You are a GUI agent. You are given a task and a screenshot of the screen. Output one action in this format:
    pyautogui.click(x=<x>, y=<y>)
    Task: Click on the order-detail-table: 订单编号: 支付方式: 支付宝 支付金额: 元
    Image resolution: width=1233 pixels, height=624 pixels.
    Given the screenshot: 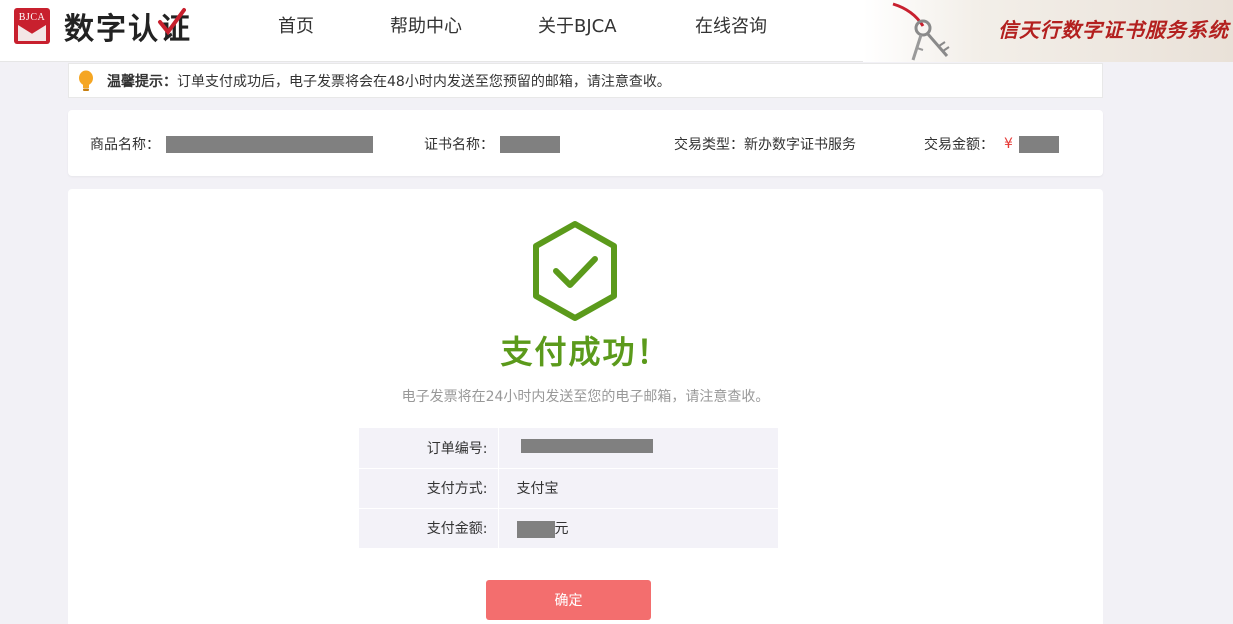 What is the action you would take?
    pyautogui.click(x=568, y=488)
    